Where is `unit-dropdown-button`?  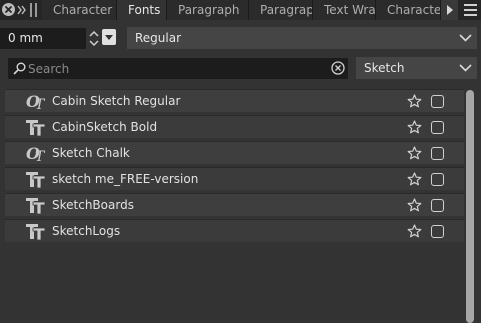
unit-dropdown-button is located at coordinates (109, 37).